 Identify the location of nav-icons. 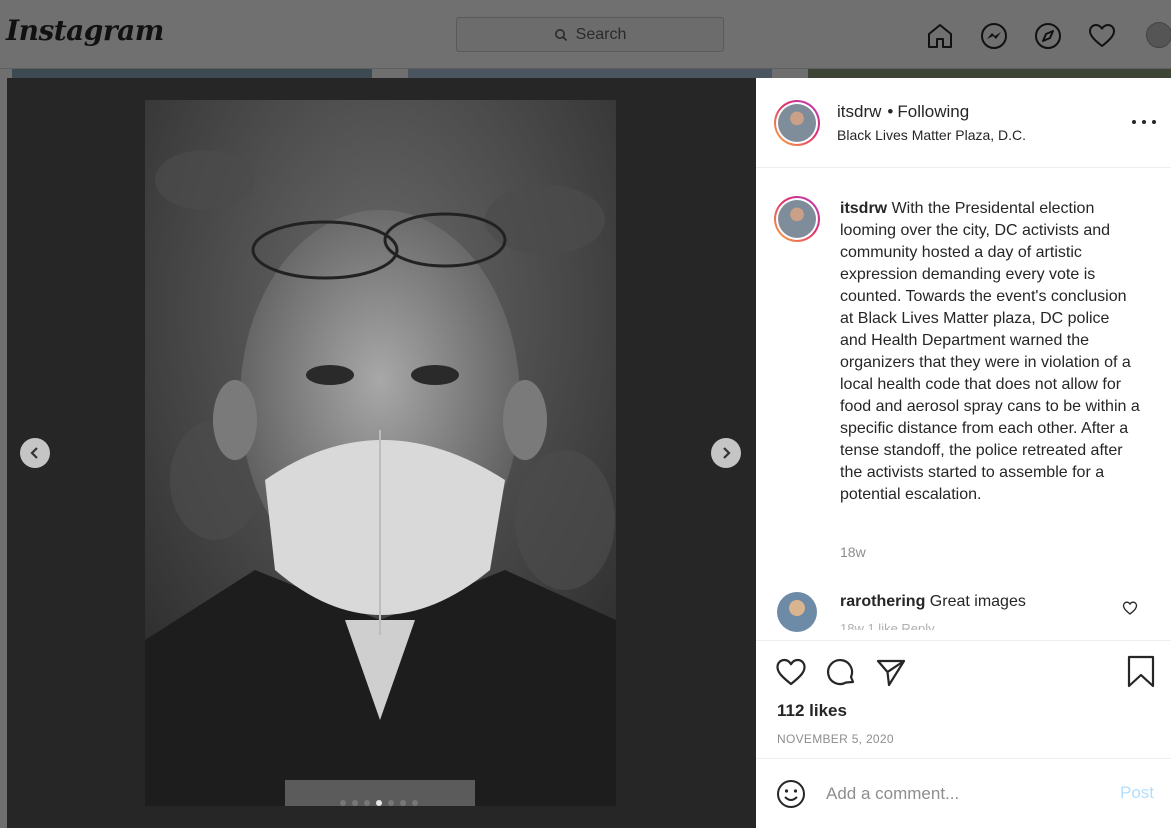
(1020, 35).